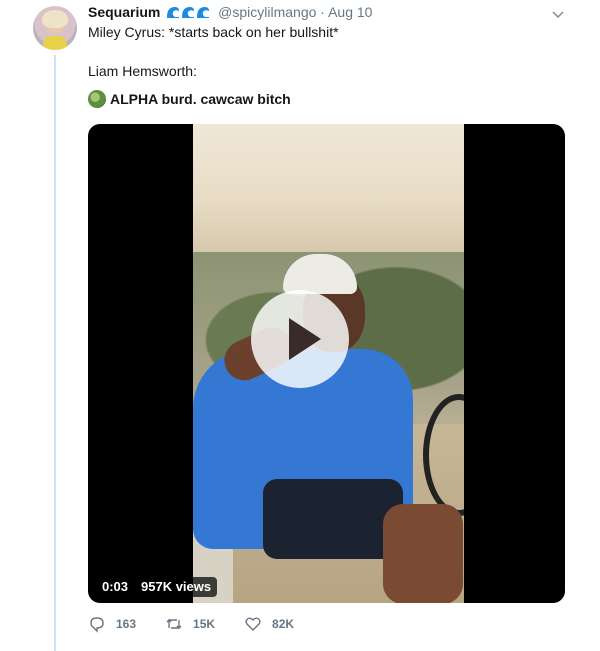 The width and height of the screenshot is (600, 651). What do you see at coordinates (126, 624) in the screenshot?
I see `reply-count: 163` at bounding box center [126, 624].